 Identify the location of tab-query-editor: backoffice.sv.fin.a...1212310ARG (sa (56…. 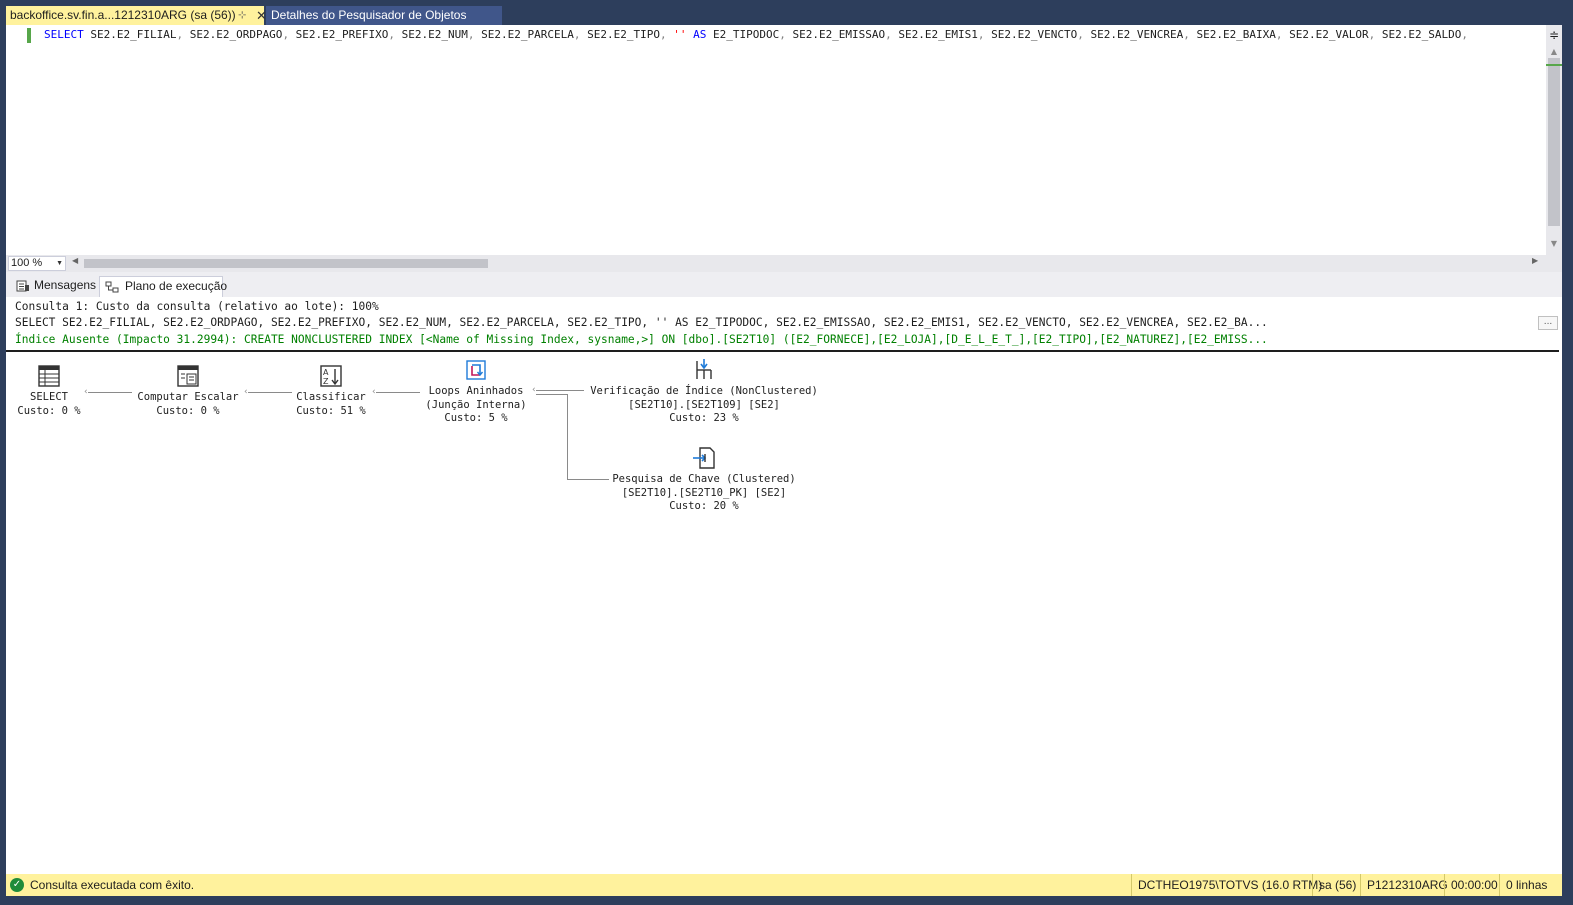
(136, 15).